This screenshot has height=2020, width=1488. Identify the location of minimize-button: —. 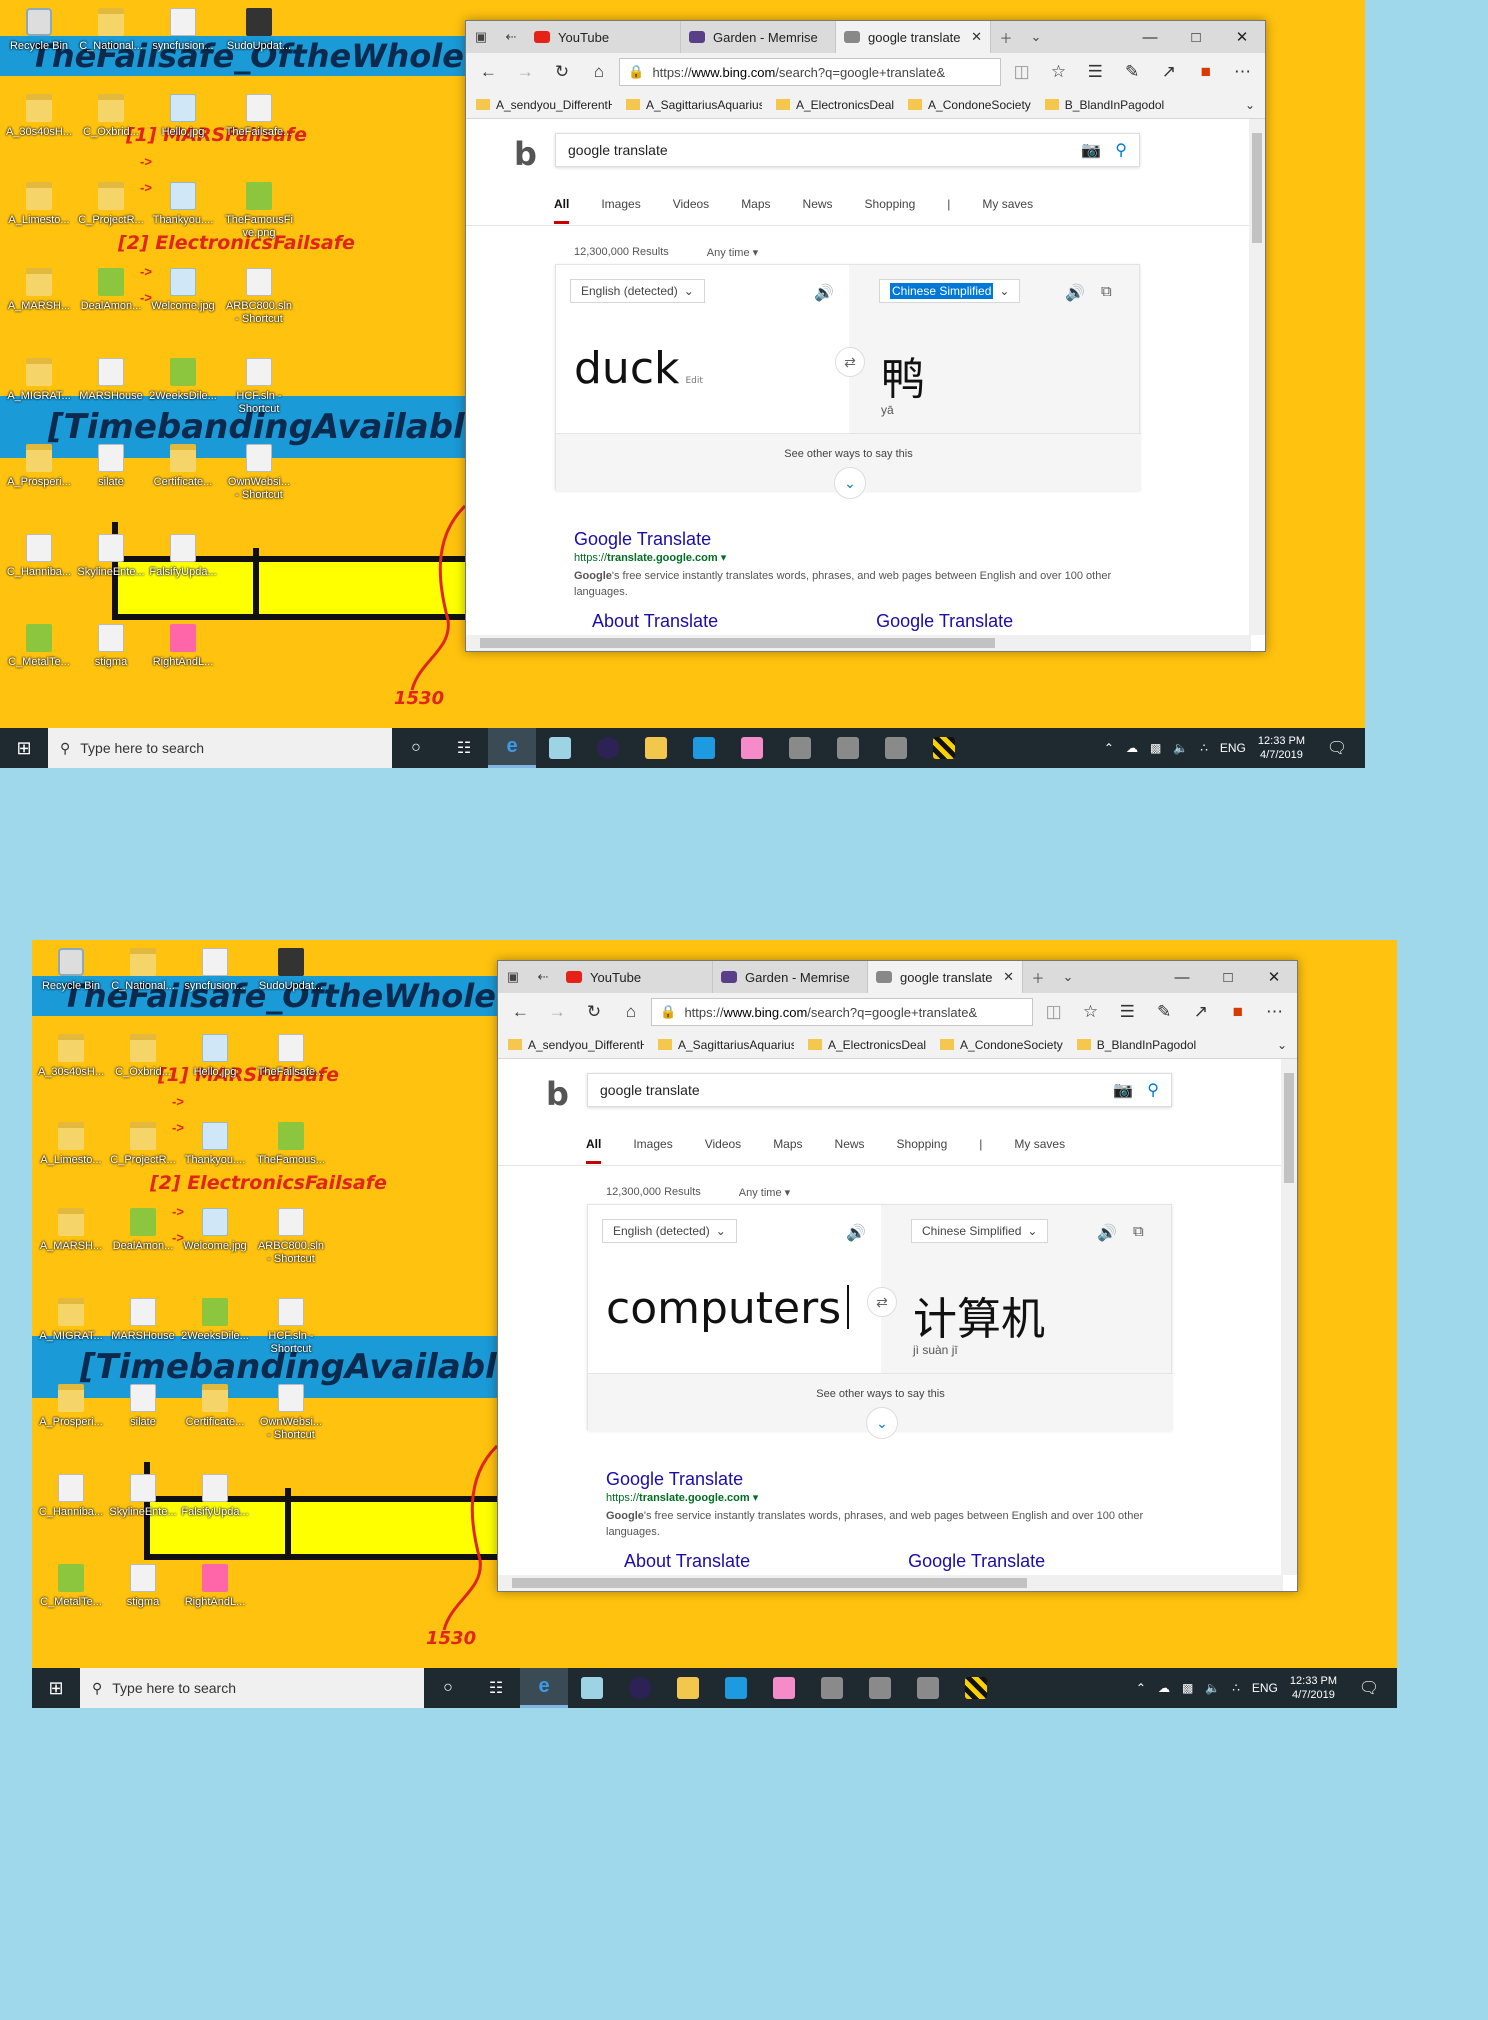
(1182, 977).